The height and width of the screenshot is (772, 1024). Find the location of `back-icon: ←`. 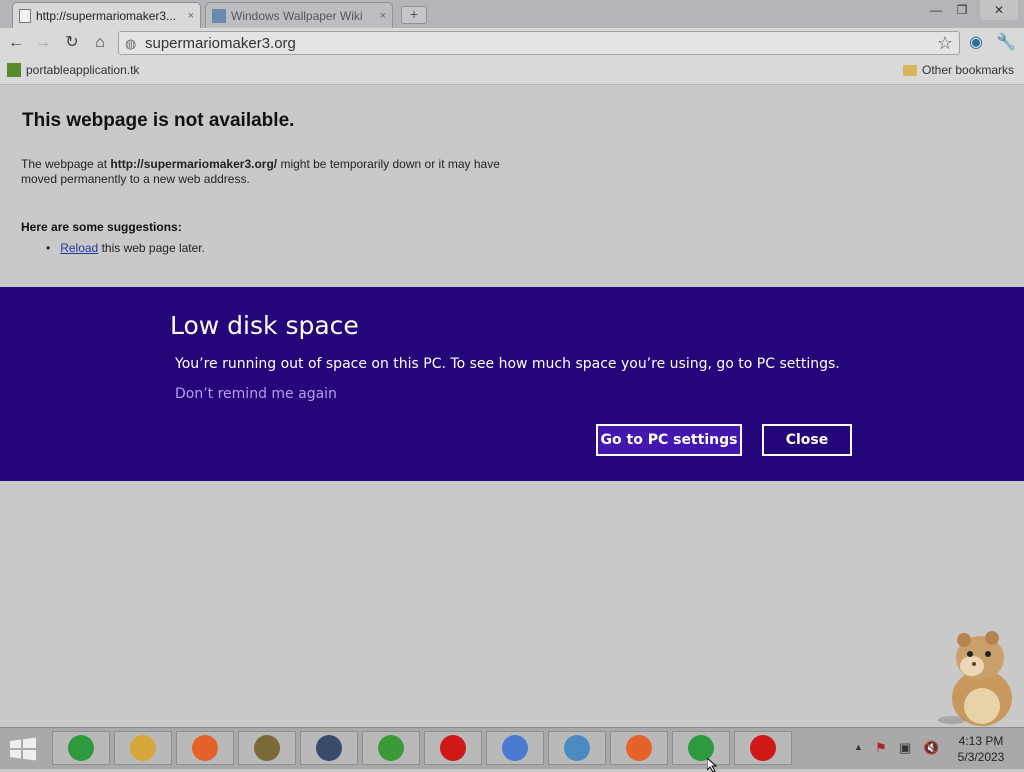

back-icon: ← is located at coordinates (16, 43).